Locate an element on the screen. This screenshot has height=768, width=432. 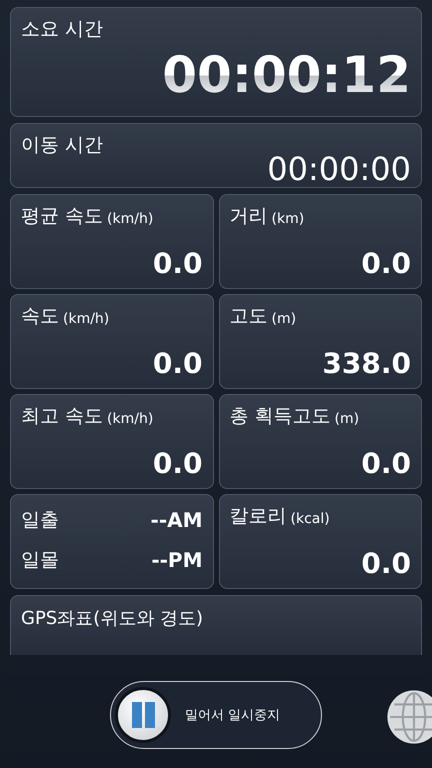
metric-label: 고도 is located at coordinates (249, 316).